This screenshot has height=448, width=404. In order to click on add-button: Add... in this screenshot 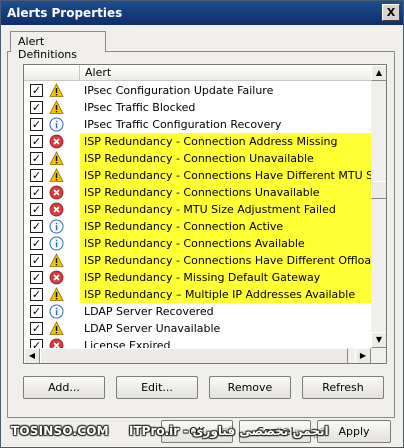, I will do `click(64, 387)`.